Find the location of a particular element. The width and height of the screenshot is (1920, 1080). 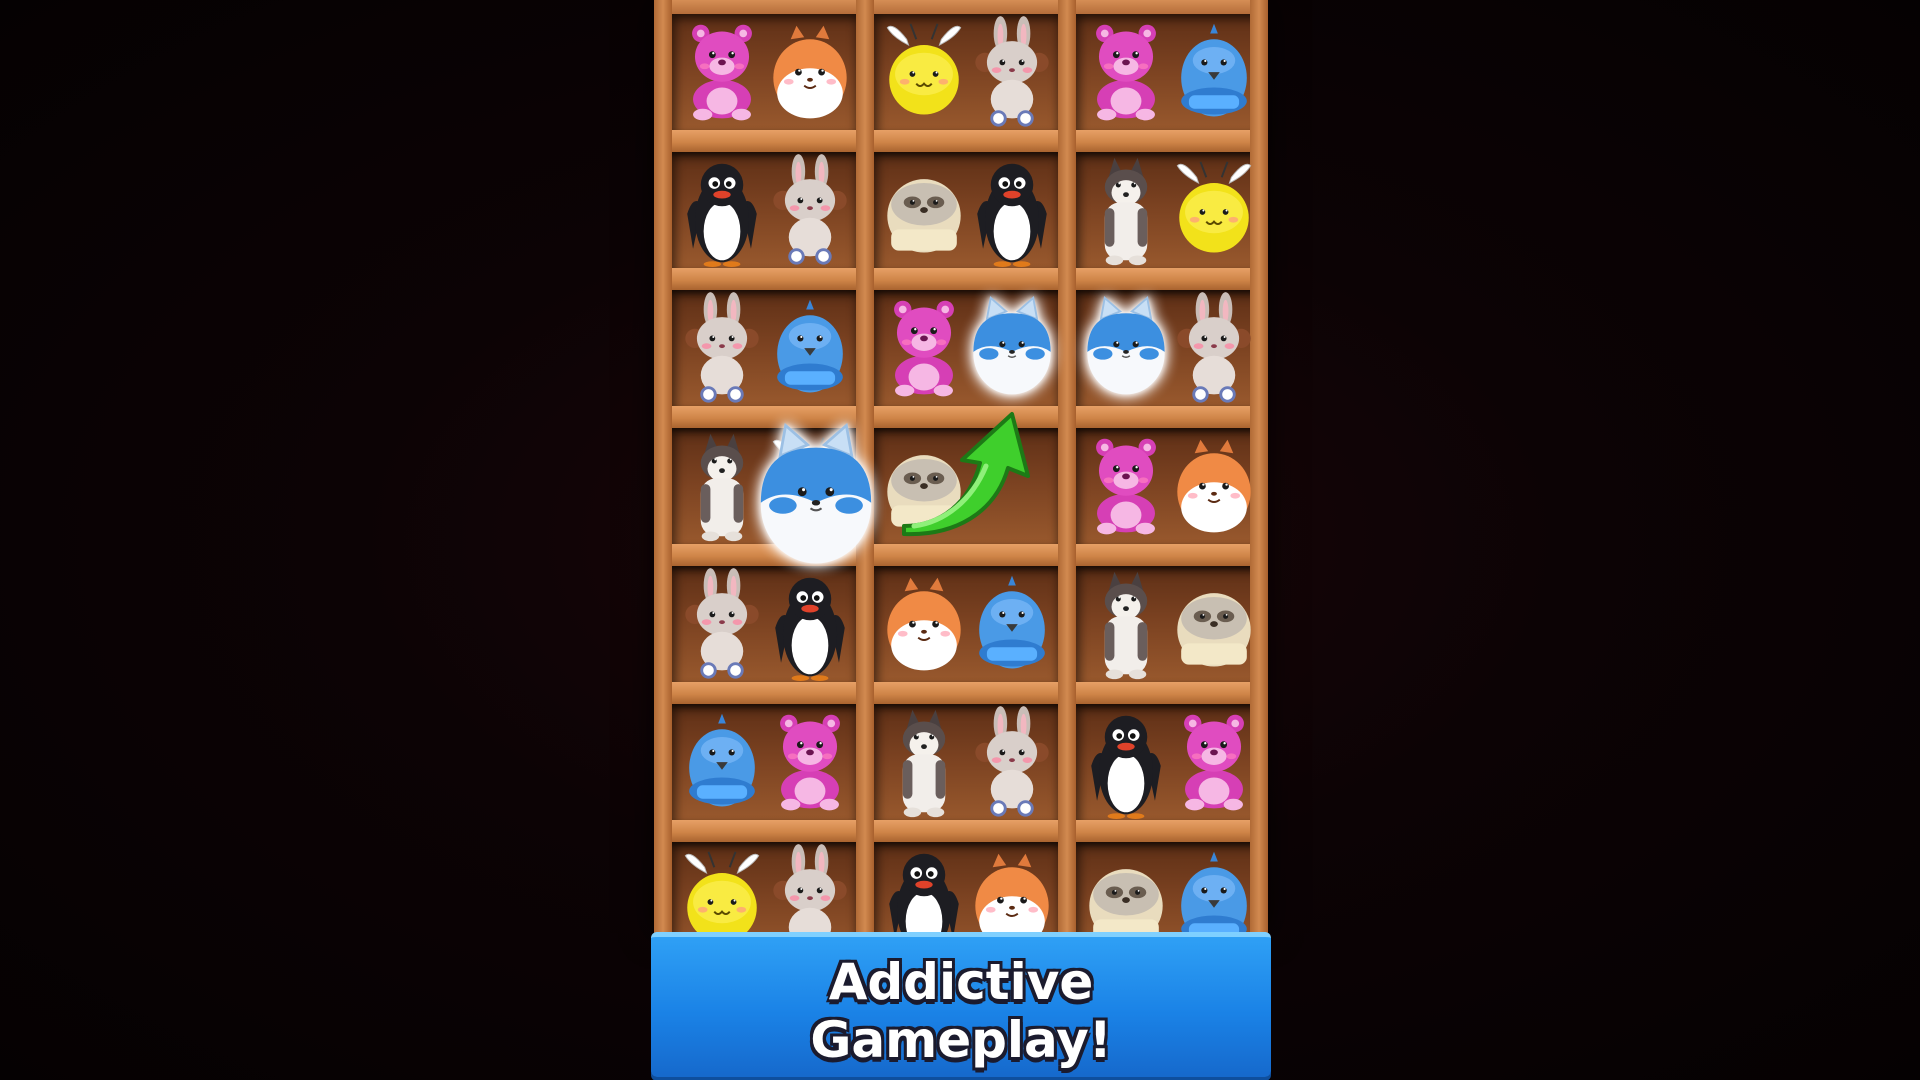

arrow-icon is located at coordinates (966, 474).